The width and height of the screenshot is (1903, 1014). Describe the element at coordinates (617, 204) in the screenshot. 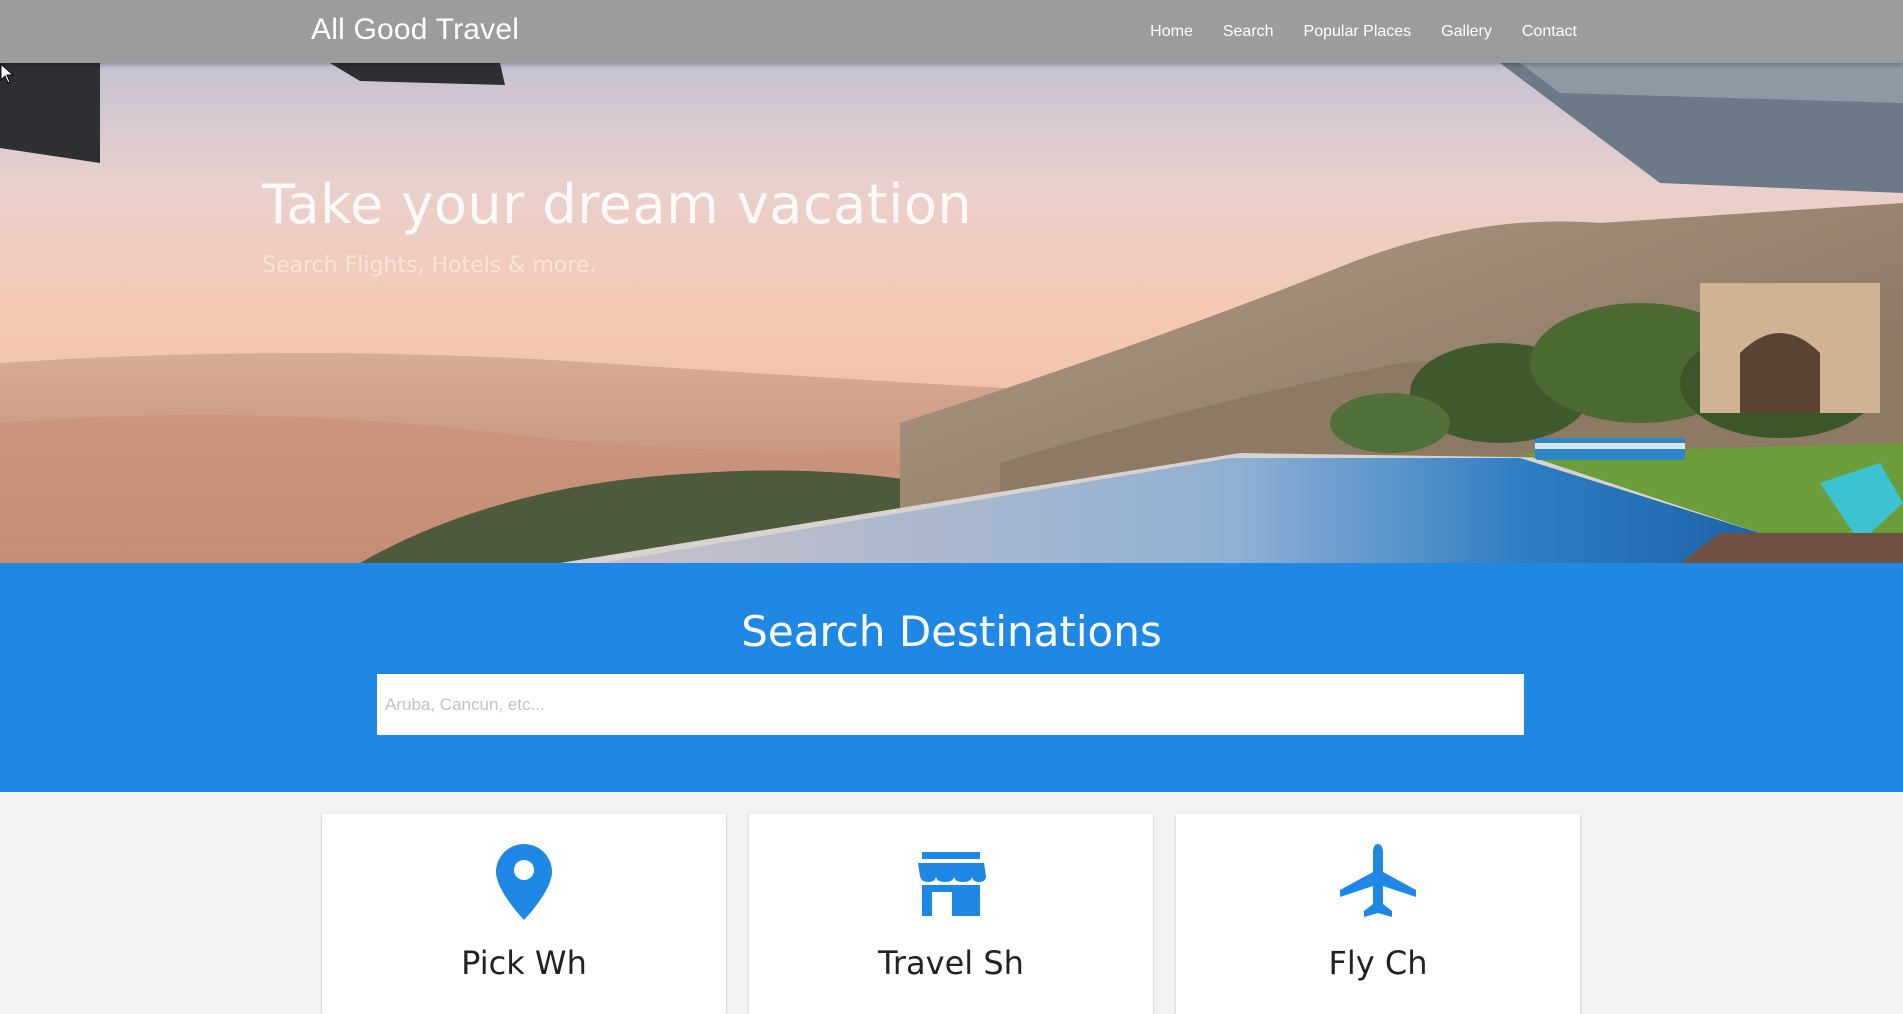

I see `hero-title: Take your dream vacation` at that location.